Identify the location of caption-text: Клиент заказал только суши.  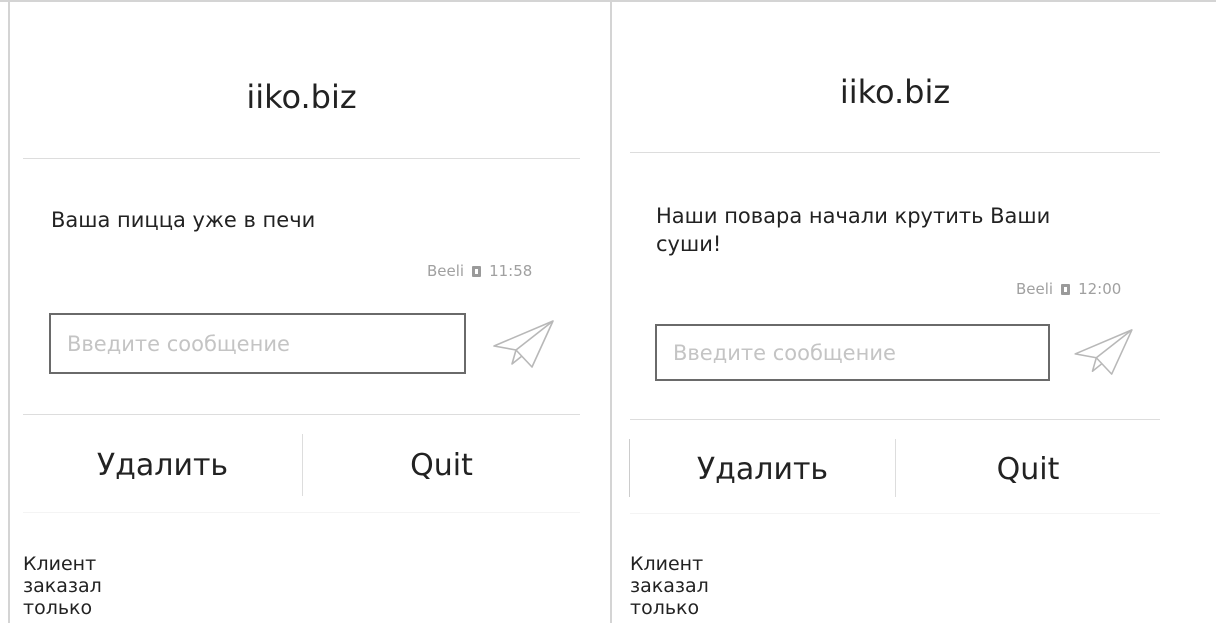
(669, 588).